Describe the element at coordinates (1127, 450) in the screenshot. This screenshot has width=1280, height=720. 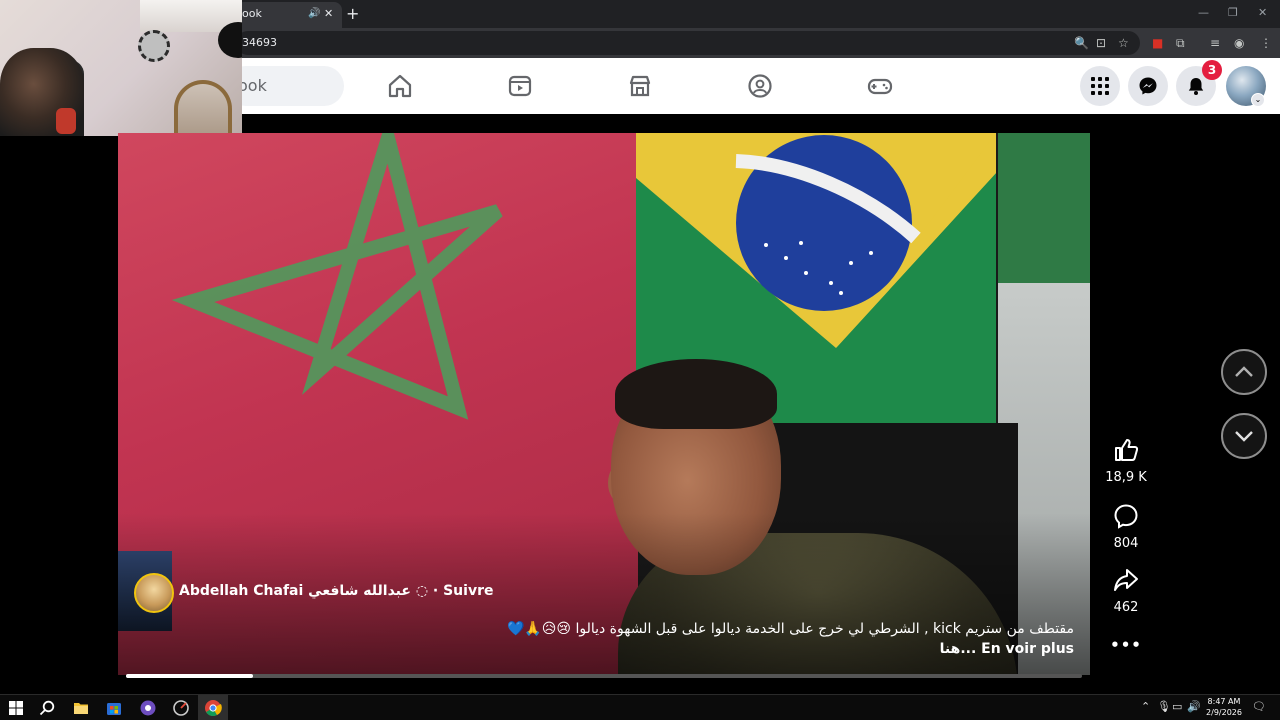
I see `like-icon` at that location.